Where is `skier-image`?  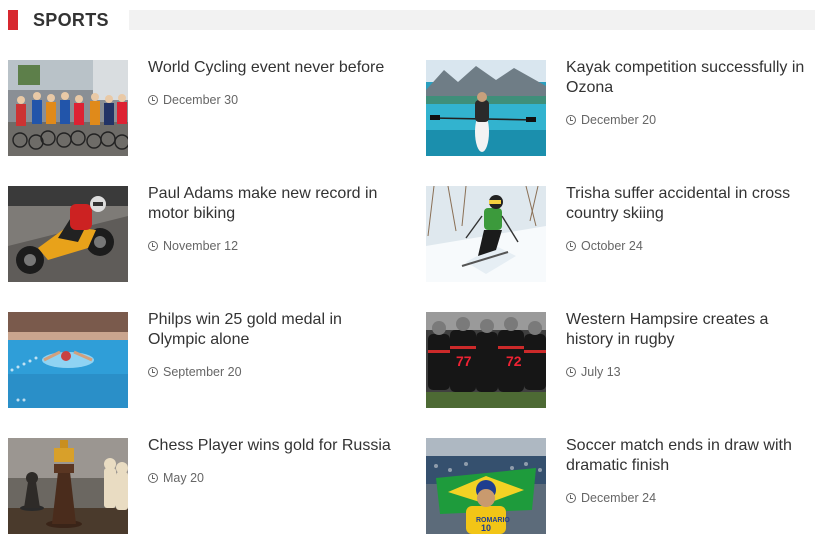
skier-image is located at coordinates (486, 234).